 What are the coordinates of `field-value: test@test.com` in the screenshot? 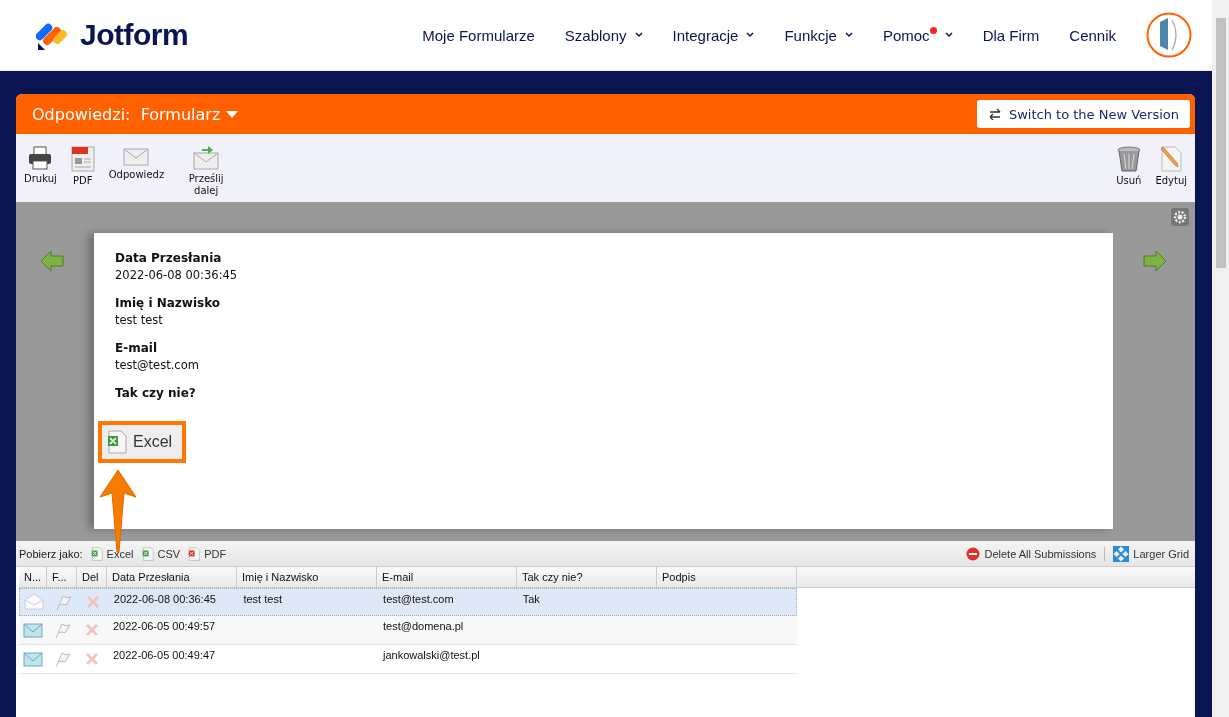 It's located at (157, 365).